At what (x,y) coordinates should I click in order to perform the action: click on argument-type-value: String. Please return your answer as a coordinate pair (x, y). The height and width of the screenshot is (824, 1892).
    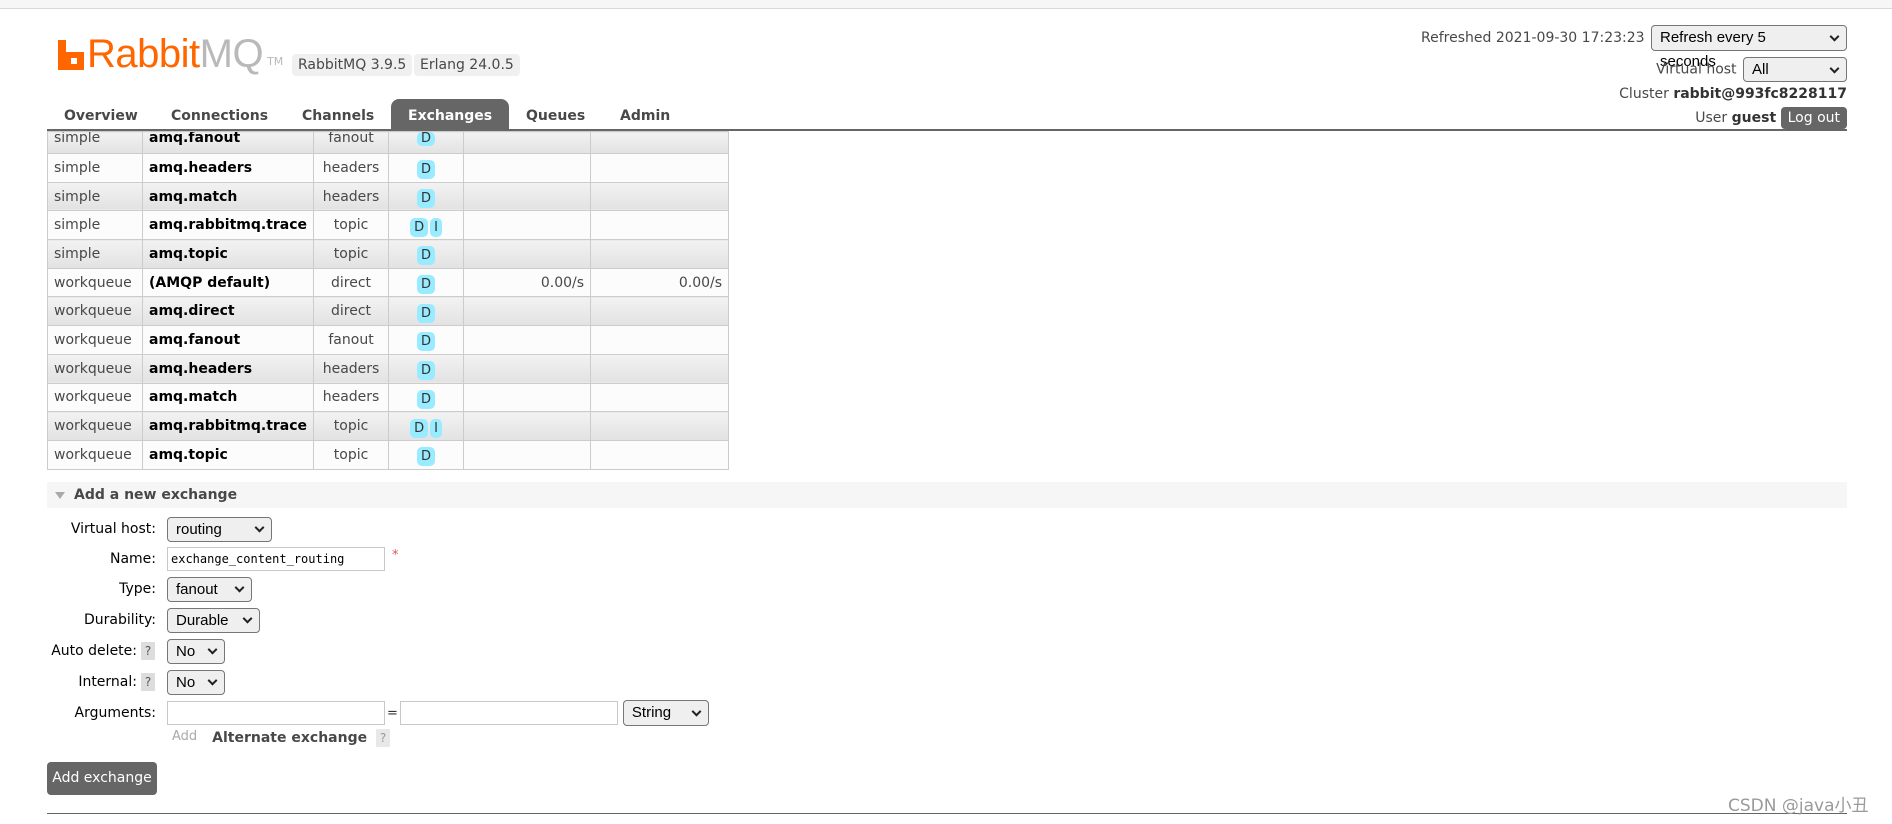
    Looking at the image, I should click on (651, 712).